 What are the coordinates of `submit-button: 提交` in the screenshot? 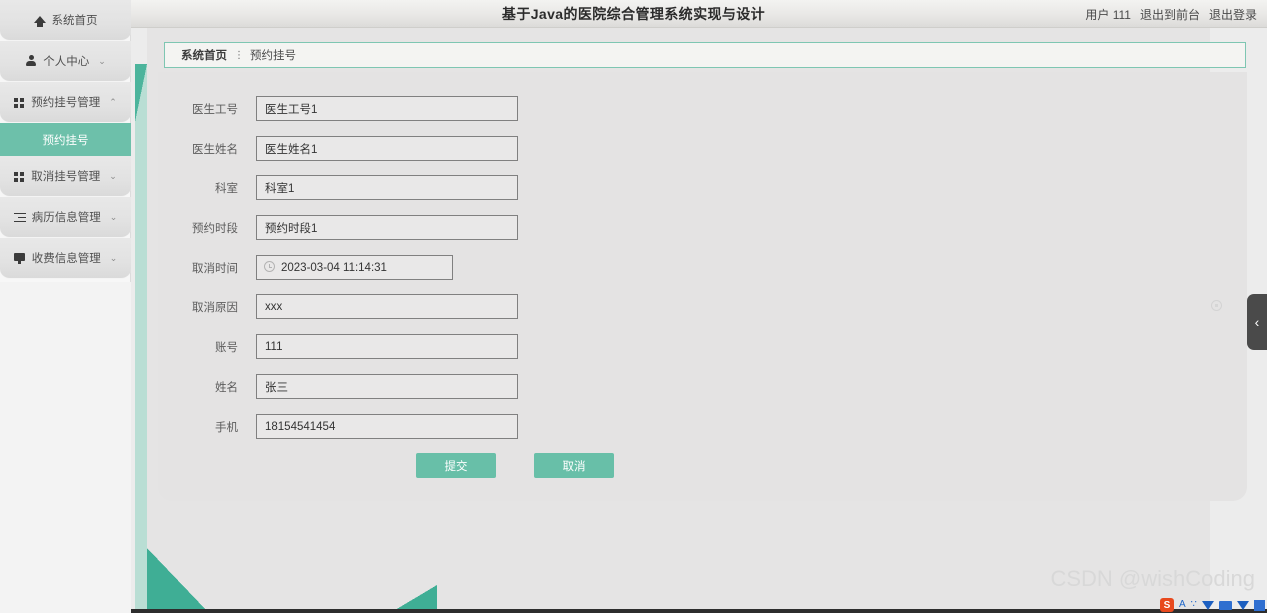 It's located at (456, 465).